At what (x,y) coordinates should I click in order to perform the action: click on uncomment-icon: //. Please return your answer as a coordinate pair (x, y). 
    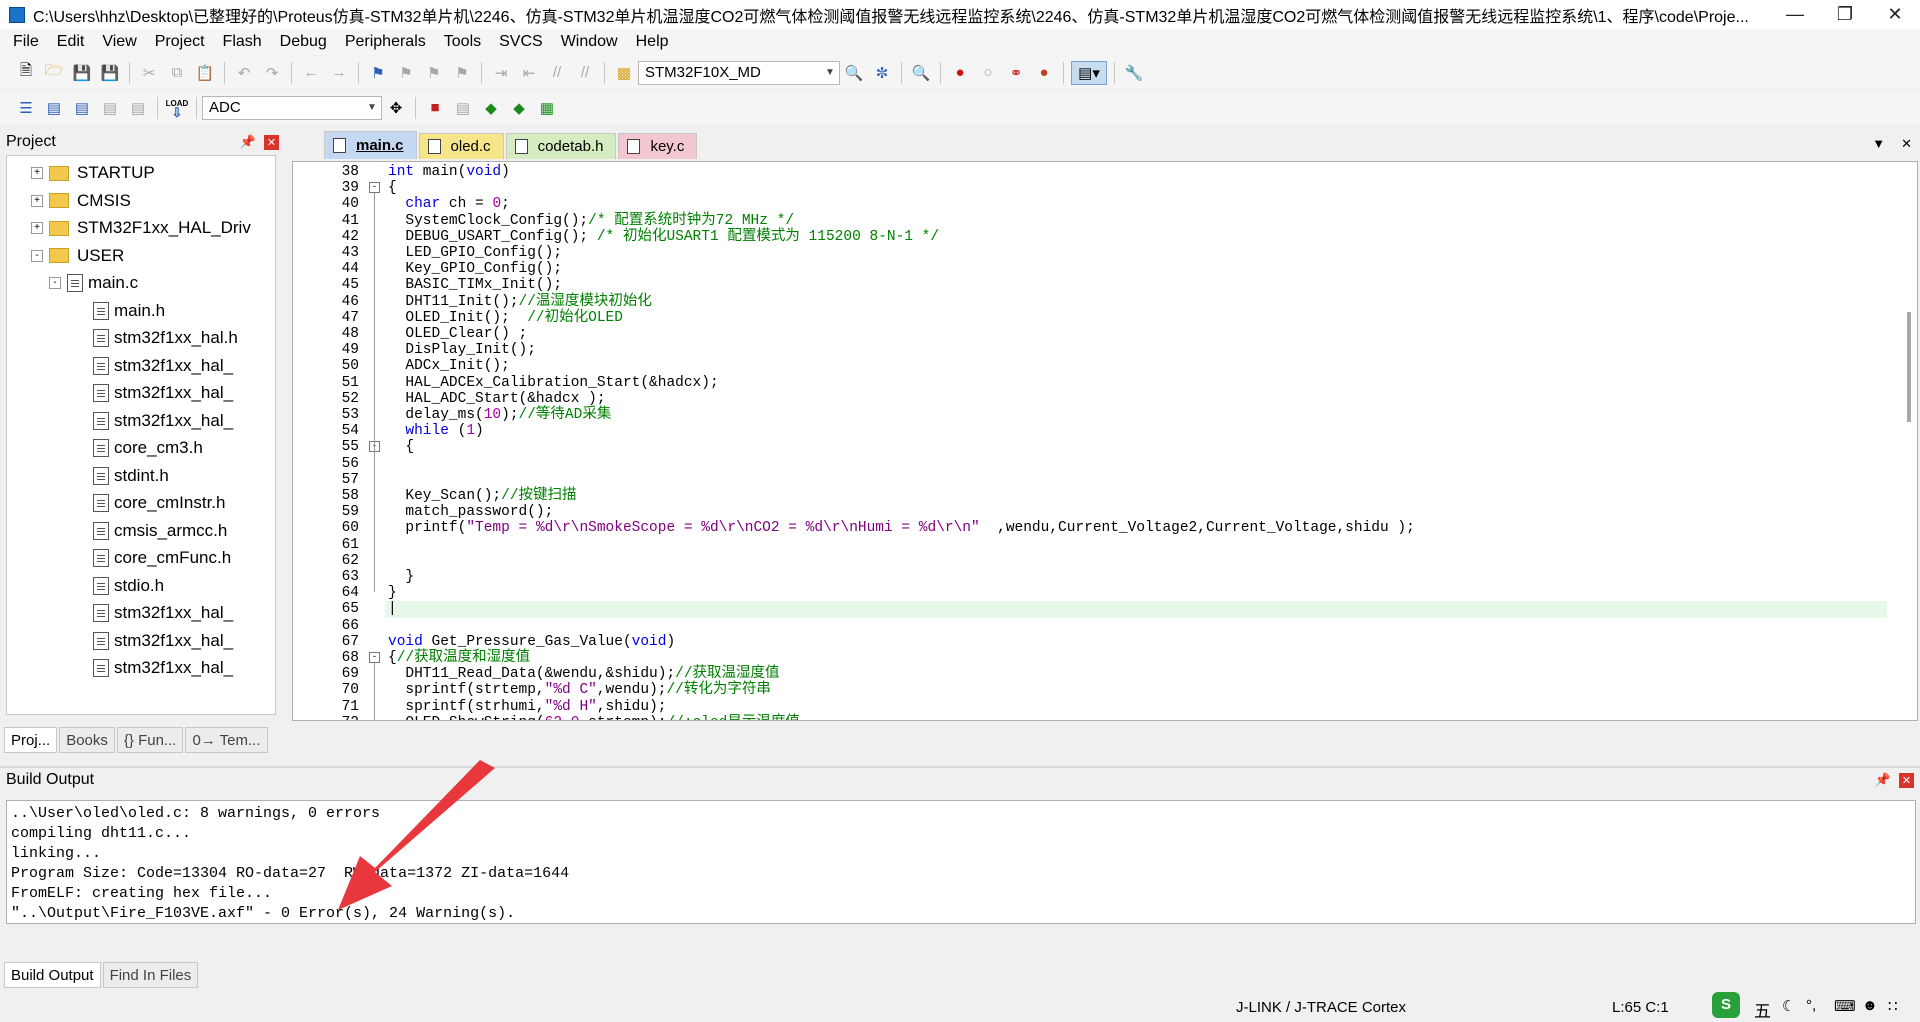
    Looking at the image, I should click on (585, 73).